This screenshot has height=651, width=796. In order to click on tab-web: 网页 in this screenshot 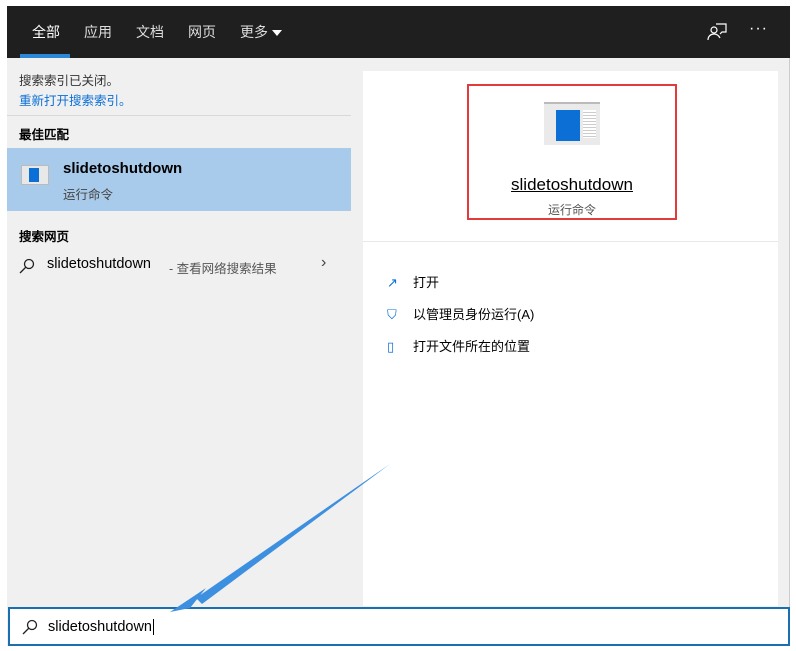, I will do `click(202, 32)`.